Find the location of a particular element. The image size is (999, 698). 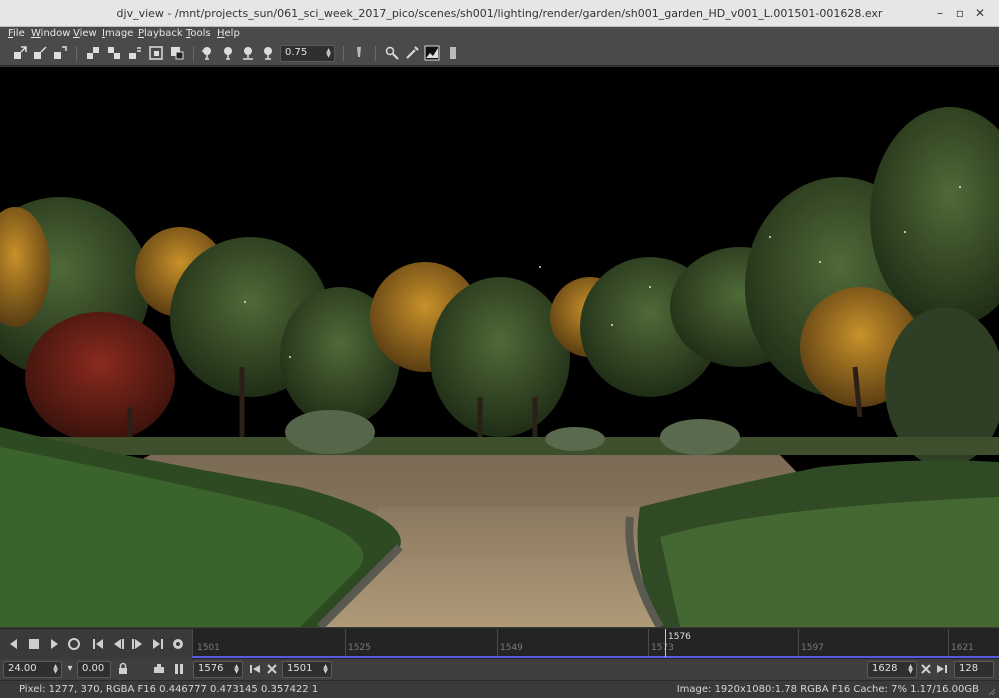

menu-help: Help is located at coordinates (228, 34).